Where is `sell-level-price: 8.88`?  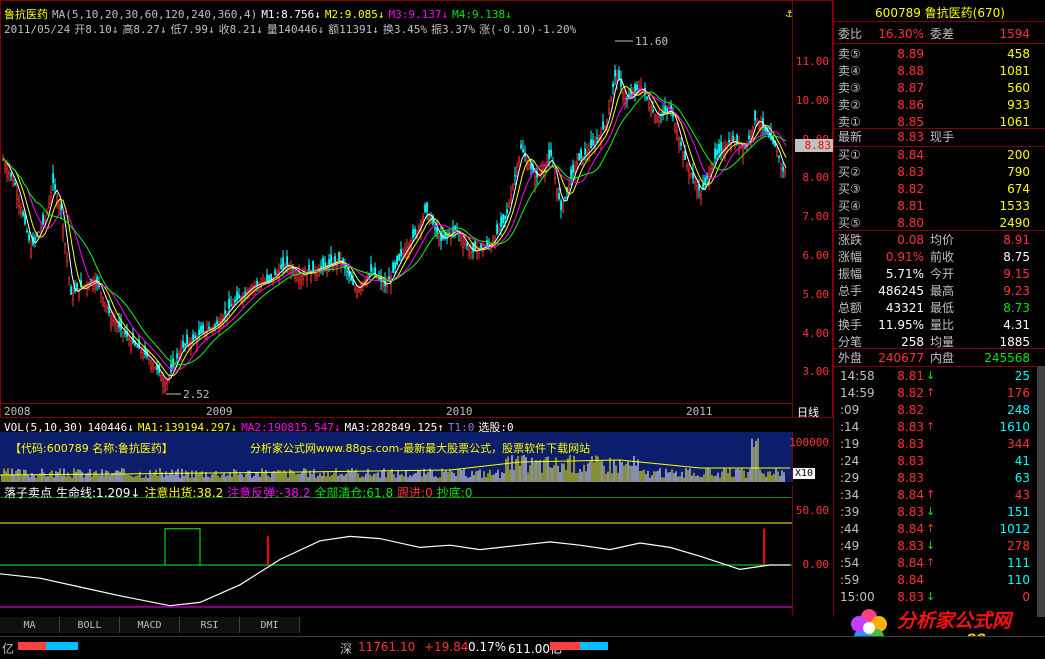
sell-level-price: 8.88 is located at coordinates (910, 70).